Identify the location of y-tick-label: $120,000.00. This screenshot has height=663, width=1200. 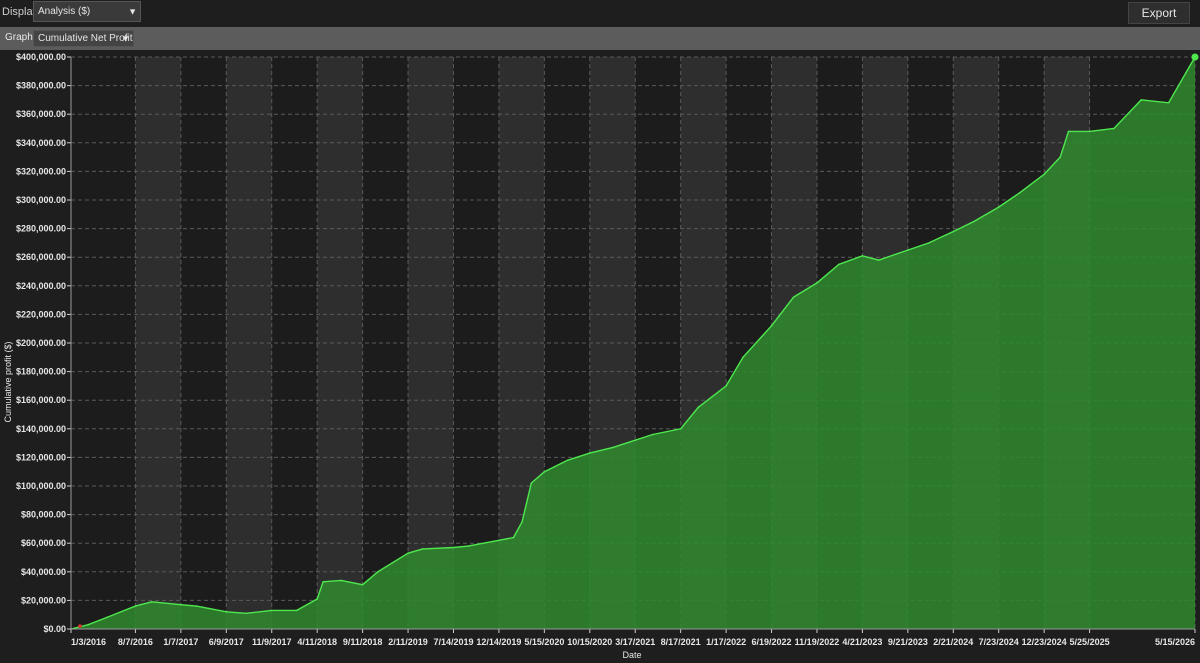
(41, 457).